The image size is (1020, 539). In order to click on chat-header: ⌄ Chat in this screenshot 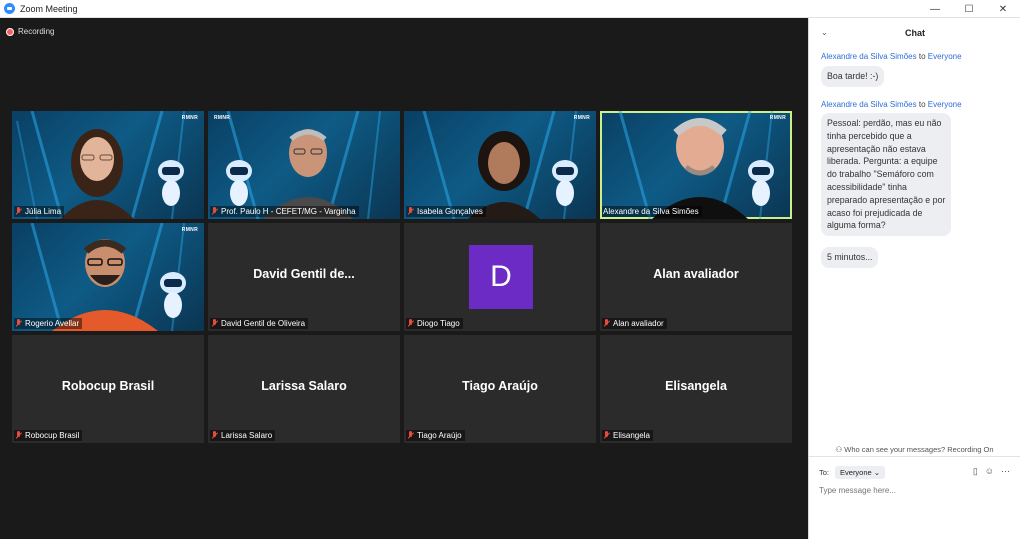, I will do `click(914, 33)`.